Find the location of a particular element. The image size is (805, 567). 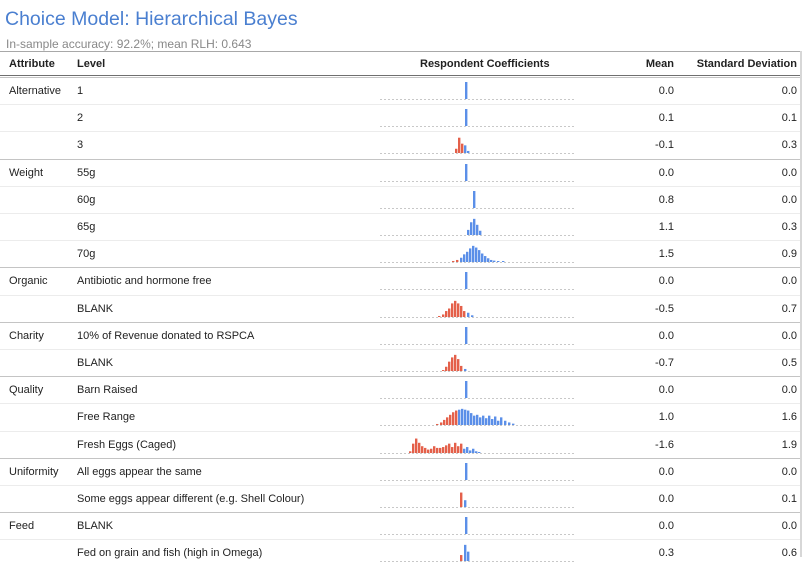

table-row: Feed BLANK 0.0 0.0 is located at coordinates (400, 526).